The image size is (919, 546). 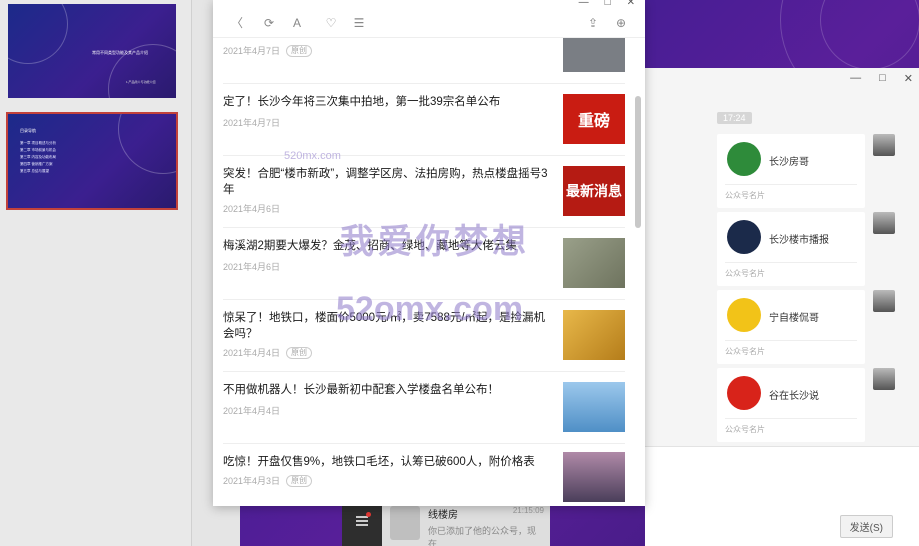 I want to click on slide-2-toc-item: 第二章 市场前景与机会, so click(x=38, y=150).